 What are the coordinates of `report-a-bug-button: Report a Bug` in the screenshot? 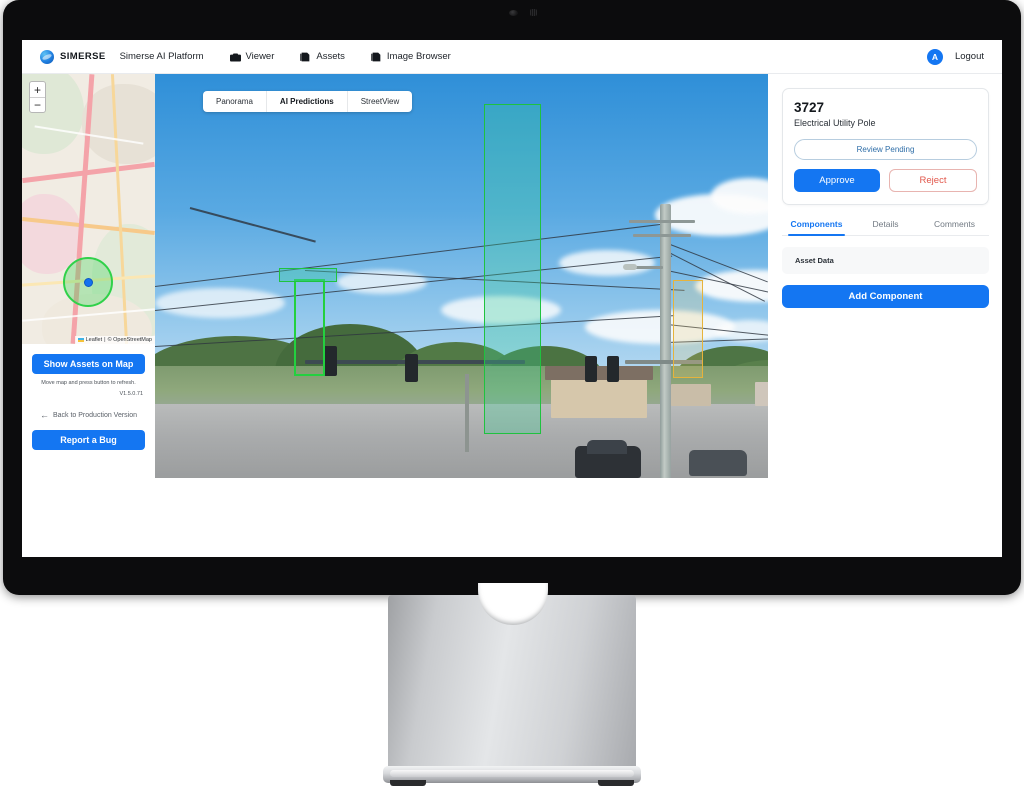 It's located at (88, 440).